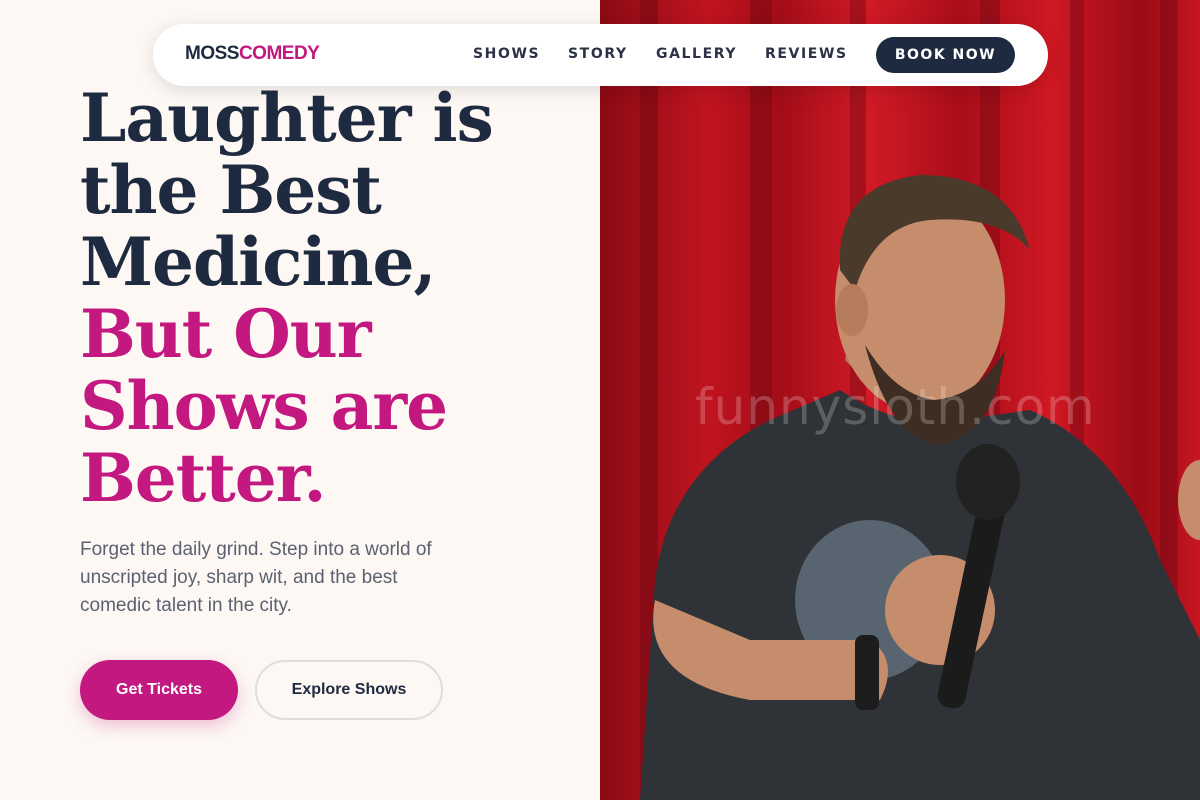  Describe the element at coordinates (239, 577) in the screenshot. I see `subtitle-line: unscripted joy, sharp wit, and the best` at that location.